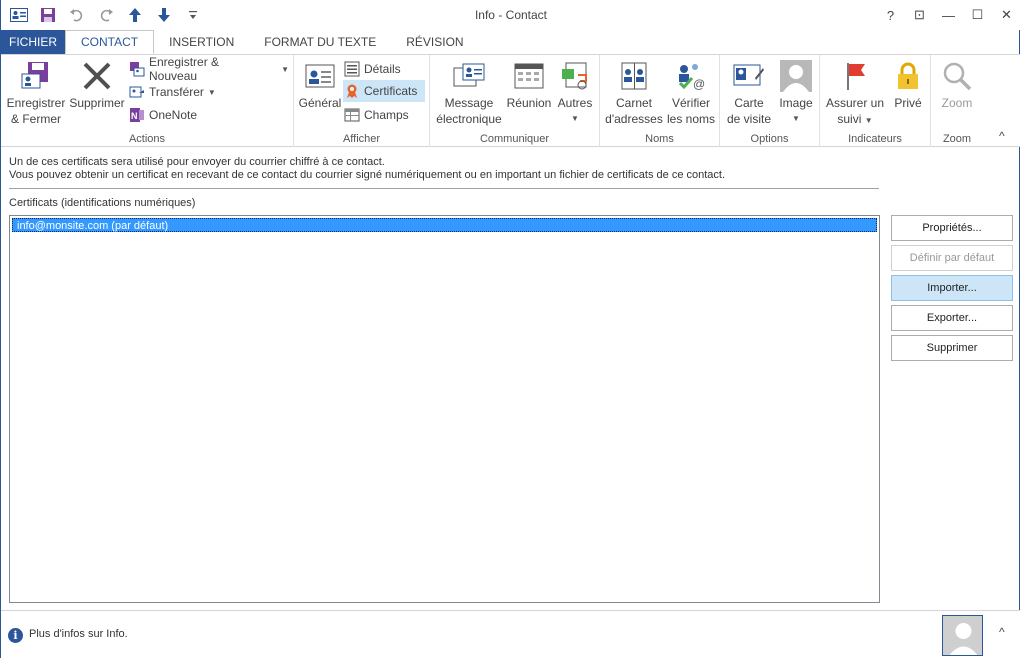  I want to click on set-default-button: Définir par défaut, so click(952, 258).